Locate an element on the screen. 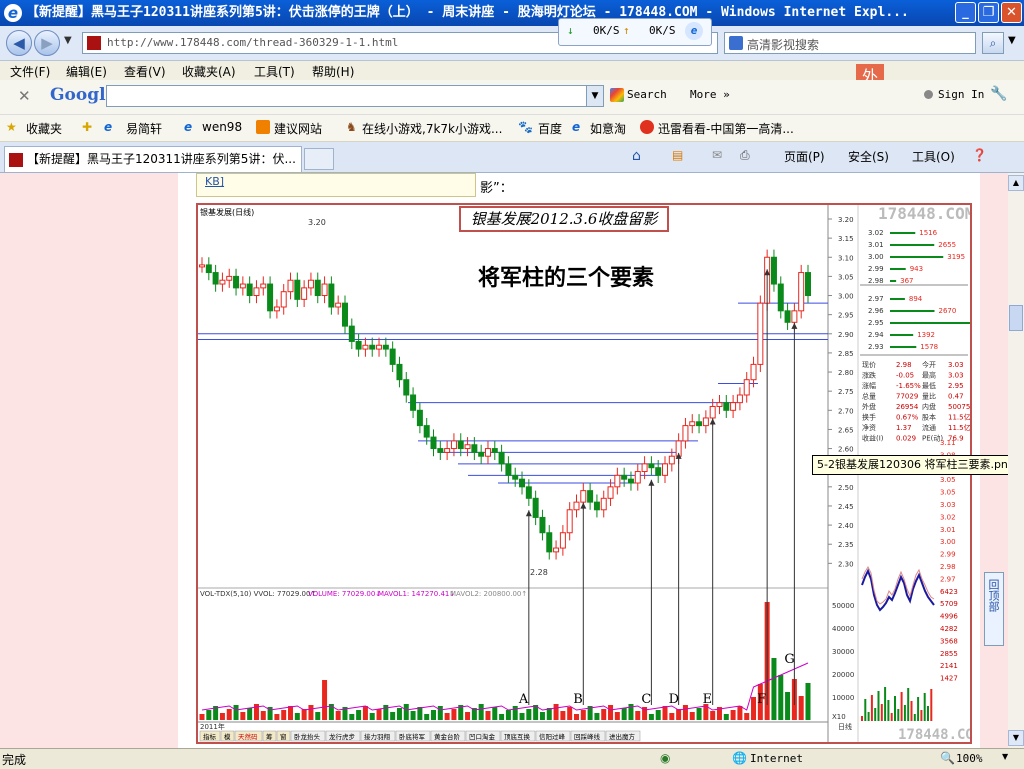 This screenshot has height=769, width=1024. google-history-dropdown-icon: ▼ is located at coordinates (594, 96).